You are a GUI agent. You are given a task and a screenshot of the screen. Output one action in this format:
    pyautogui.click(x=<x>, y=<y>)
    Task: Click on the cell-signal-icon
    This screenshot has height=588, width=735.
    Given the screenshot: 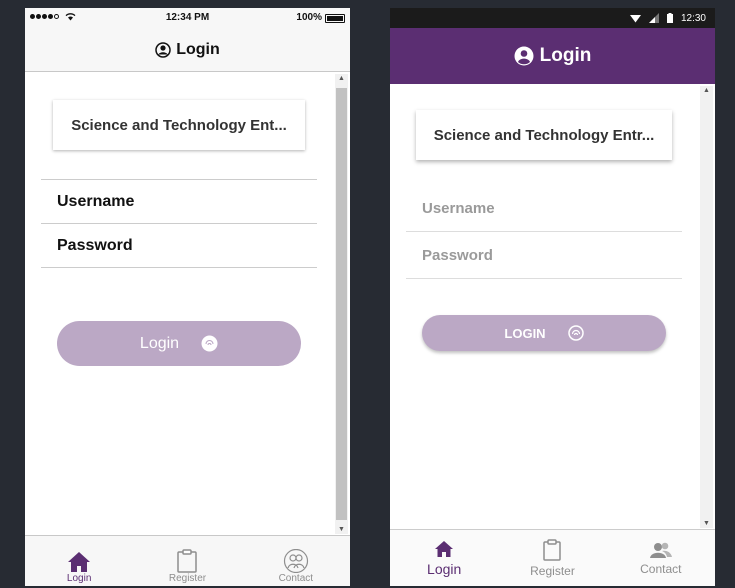 What is the action you would take?
    pyautogui.click(x=653, y=18)
    